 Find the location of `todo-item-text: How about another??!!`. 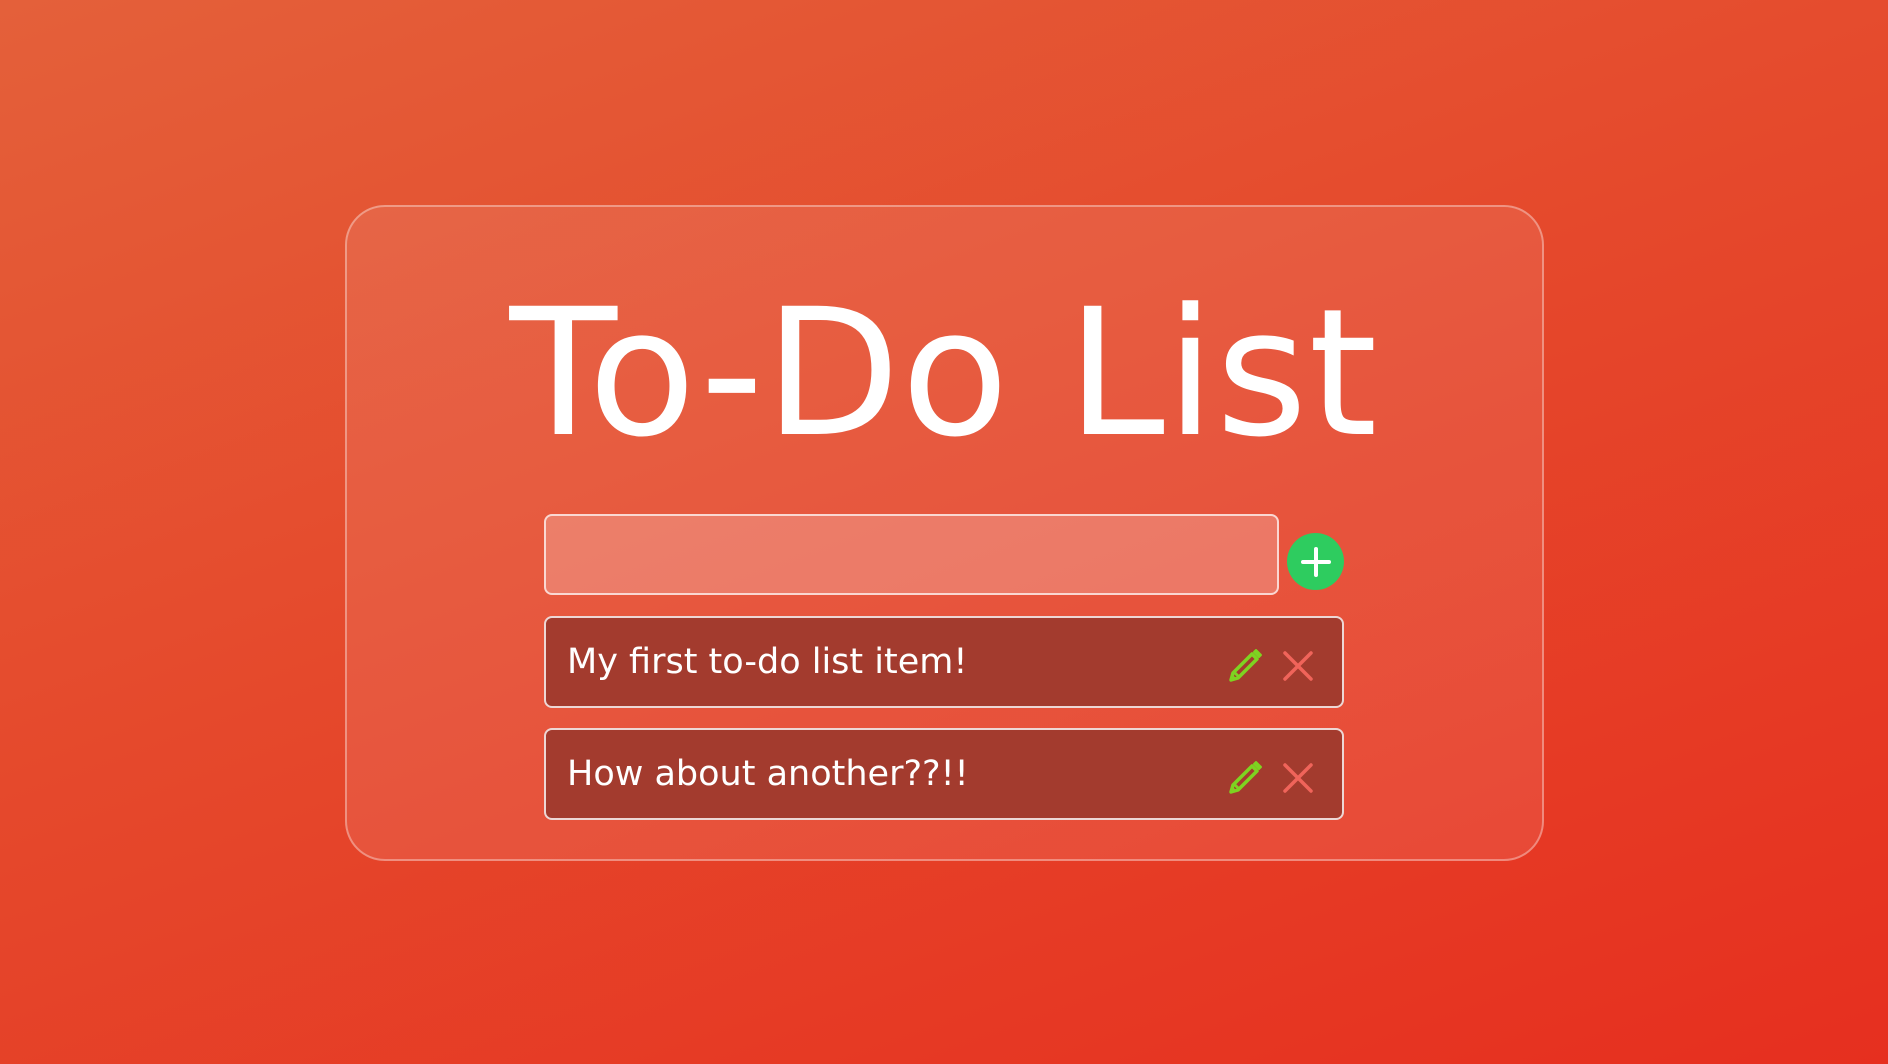

todo-item-text: How about another??!! is located at coordinates (768, 774).